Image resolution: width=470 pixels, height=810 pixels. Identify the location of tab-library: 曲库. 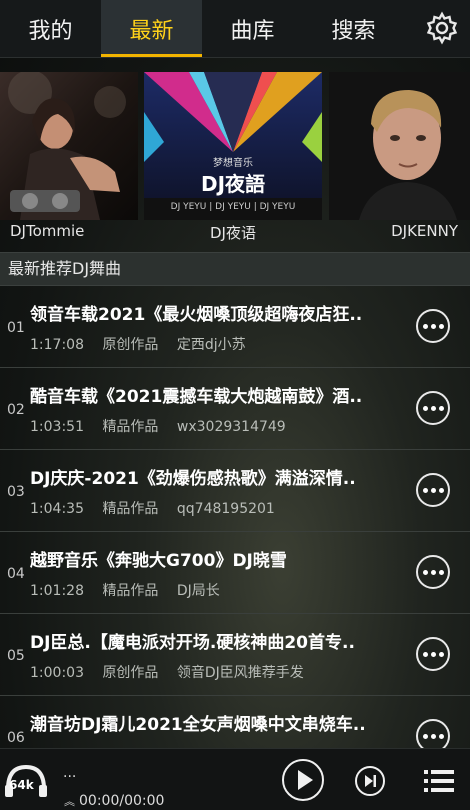
(252, 28).